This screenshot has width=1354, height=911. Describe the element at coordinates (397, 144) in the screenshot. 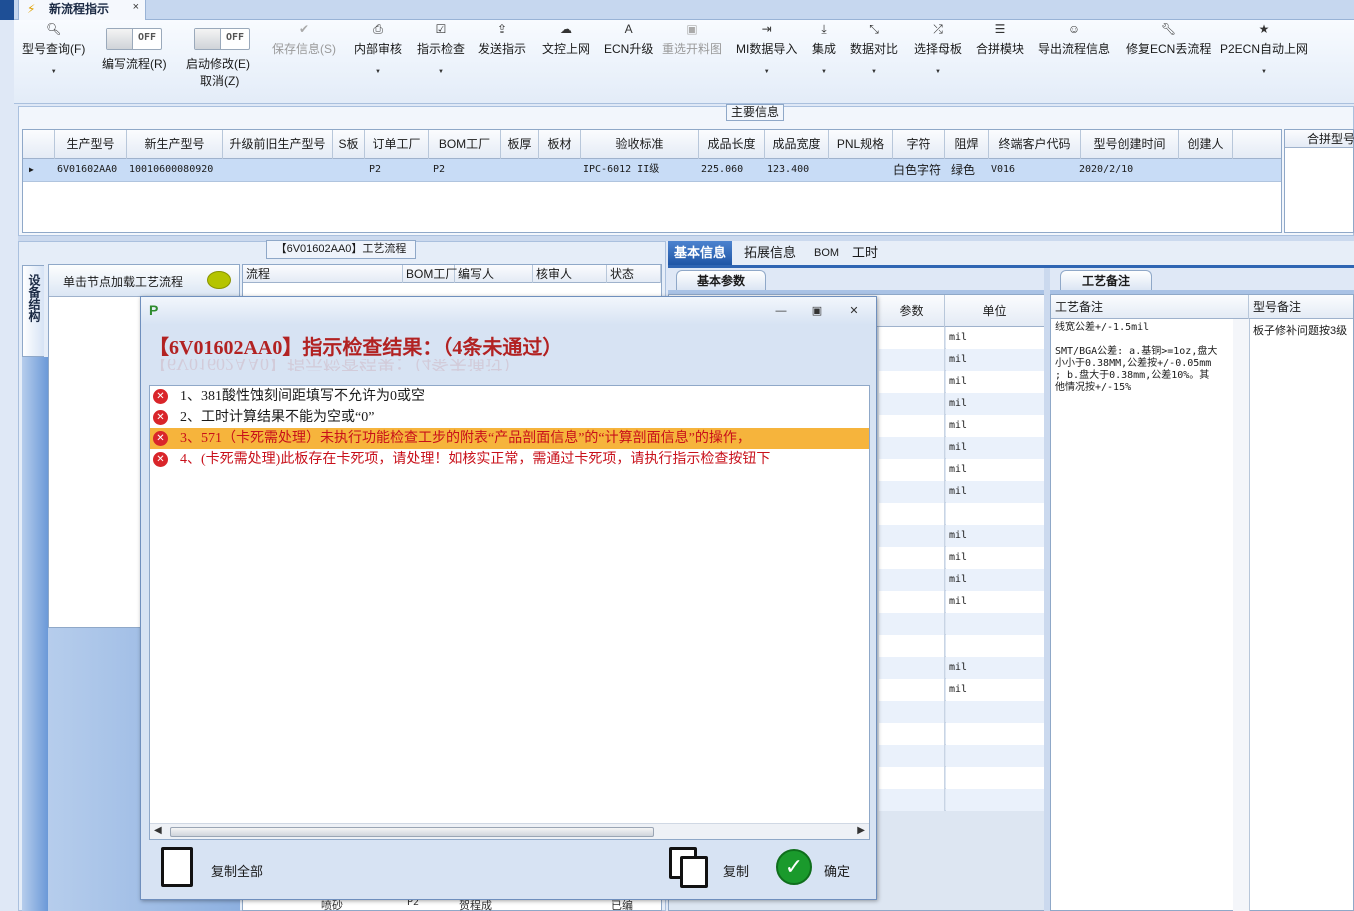

I see `col-order-factory: 订单工厂` at that location.